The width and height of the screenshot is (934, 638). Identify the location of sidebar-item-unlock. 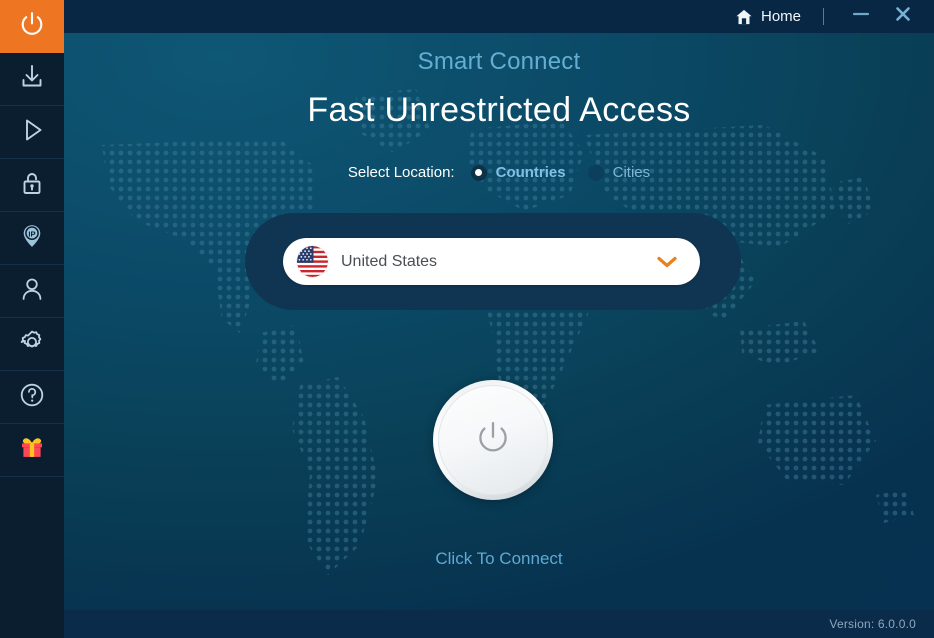
(32, 185).